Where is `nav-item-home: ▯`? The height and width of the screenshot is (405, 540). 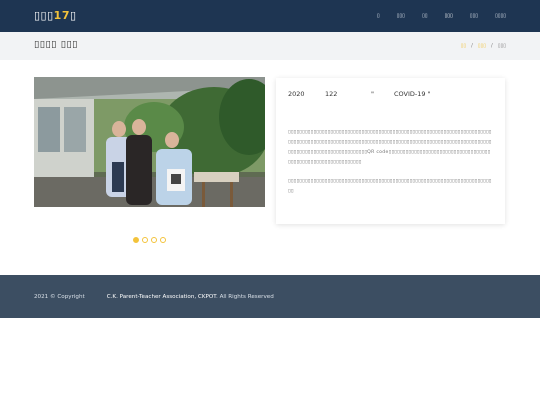 nav-item-home: ▯ is located at coordinates (378, 16).